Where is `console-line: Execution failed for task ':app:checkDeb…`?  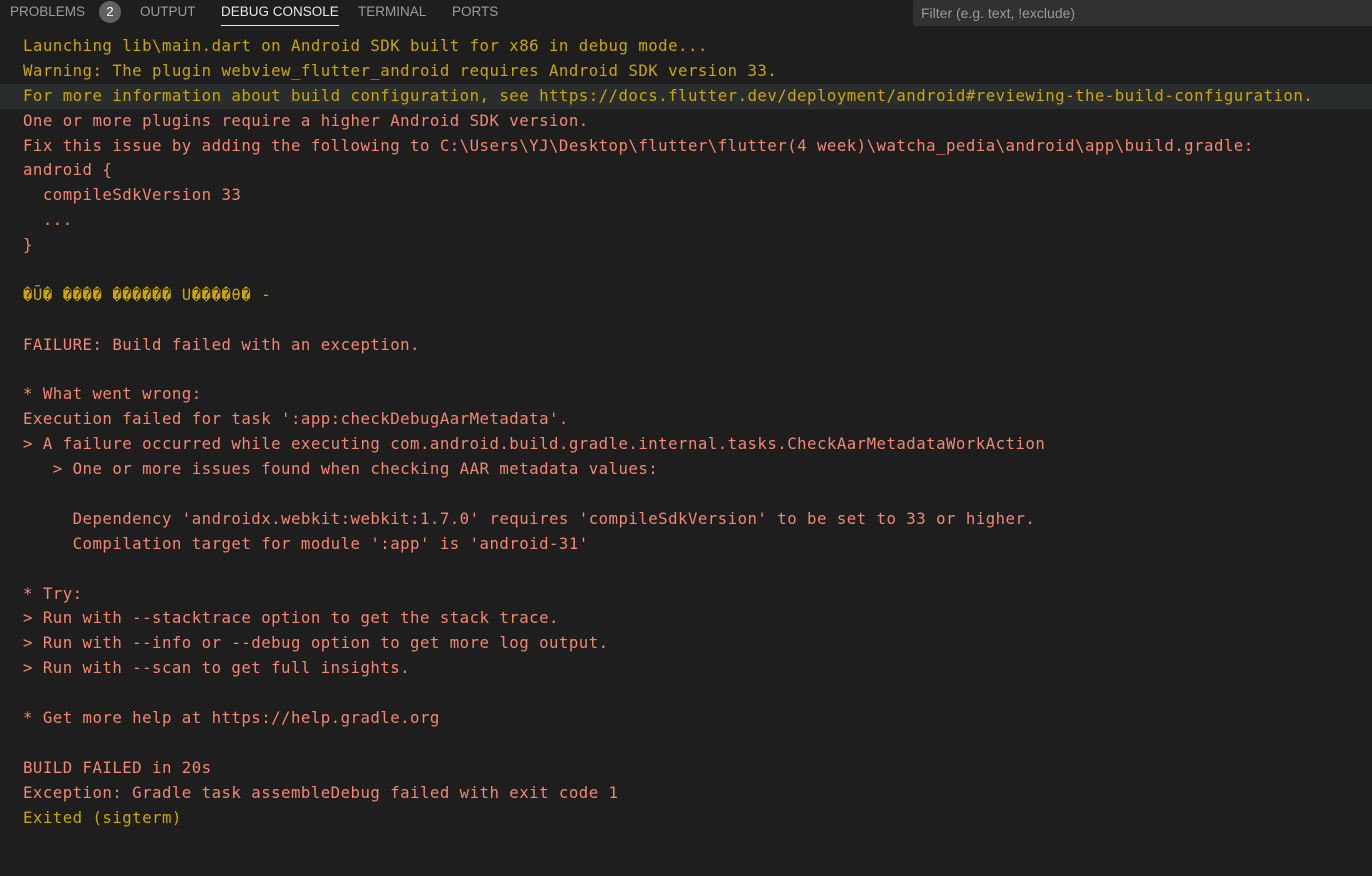
console-line: Execution failed for task ':app:checkDeb… is located at coordinates (296, 419).